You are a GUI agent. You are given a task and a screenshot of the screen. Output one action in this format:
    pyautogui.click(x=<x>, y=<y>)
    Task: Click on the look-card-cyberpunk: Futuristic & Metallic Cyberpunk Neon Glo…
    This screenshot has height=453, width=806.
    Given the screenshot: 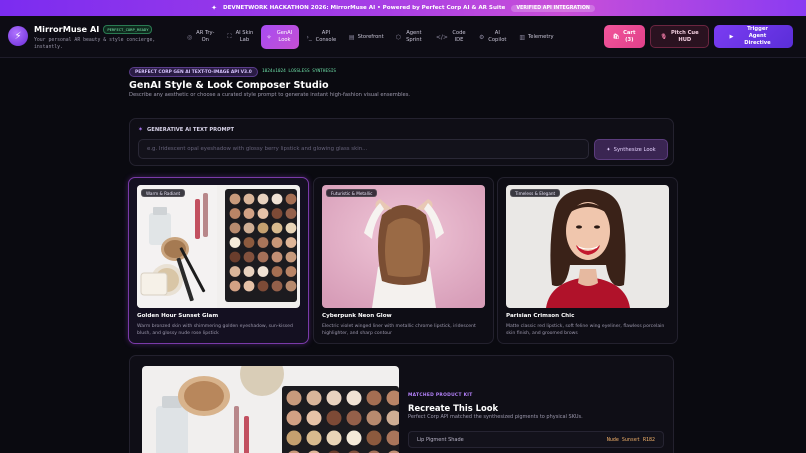 What is the action you would take?
    pyautogui.click(x=403, y=260)
    